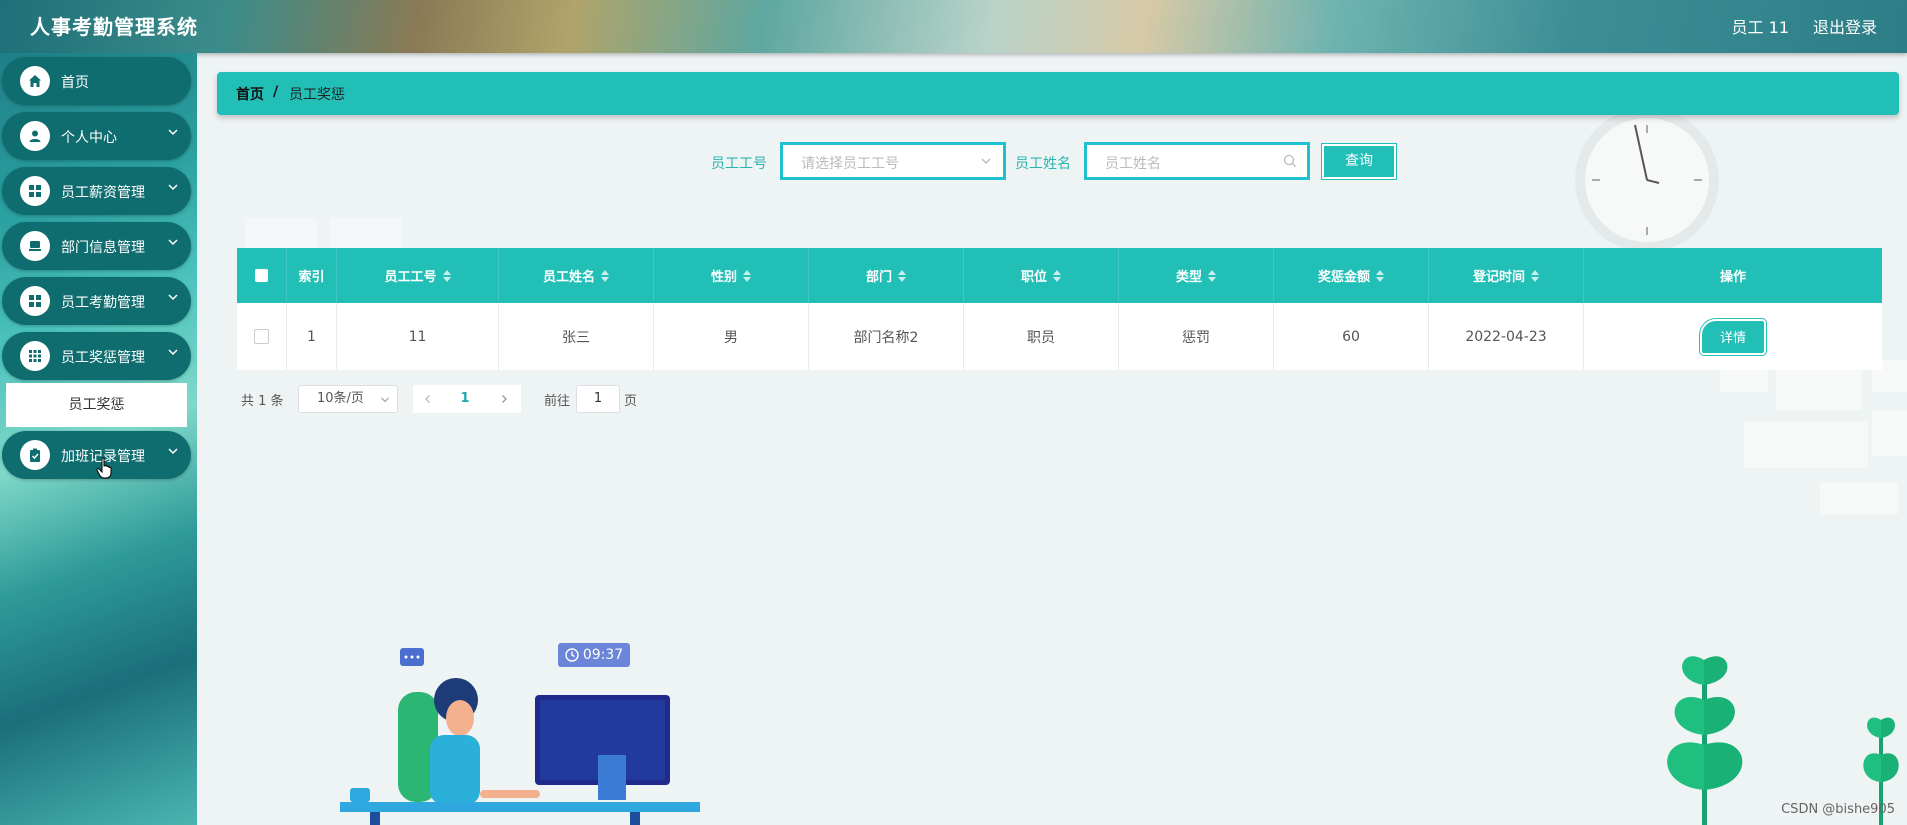 This screenshot has height=825, width=1907. Describe the element at coordinates (1732, 277) in the screenshot. I see `col-action: 操作` at that location.